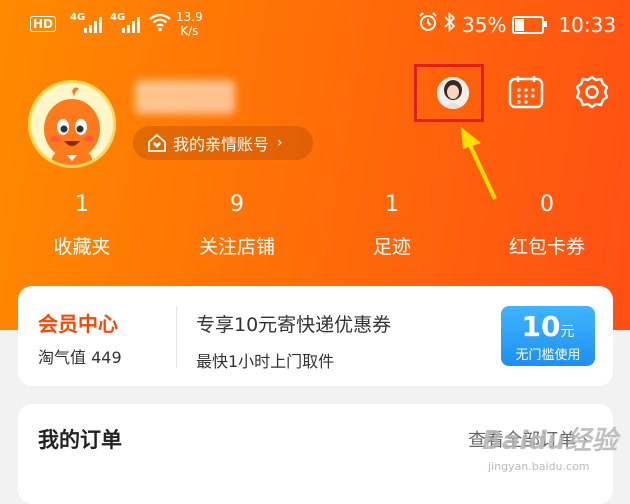 This screenshot has width=630, height=504. I want to click on coupon-amount: 10, so click(541, 326).